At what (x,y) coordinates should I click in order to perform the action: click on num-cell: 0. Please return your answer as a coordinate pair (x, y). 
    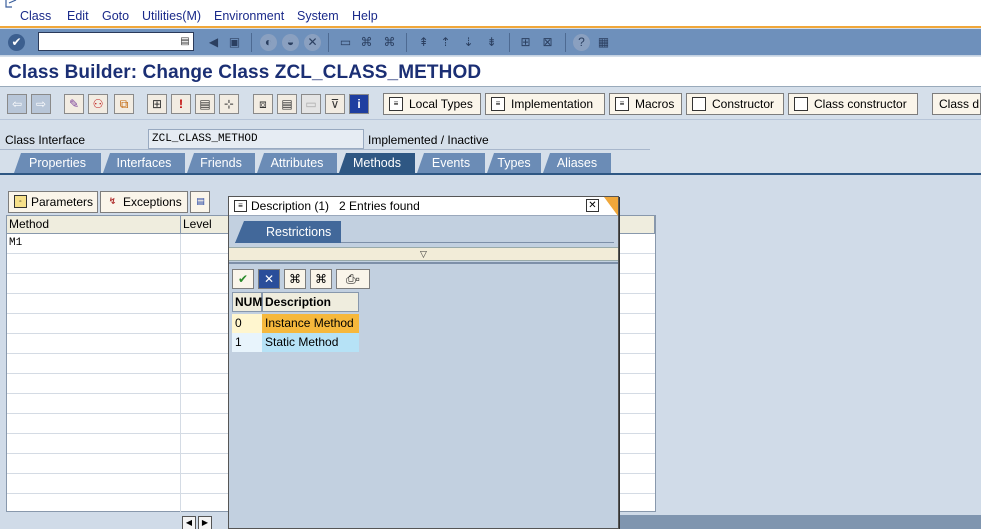
    Looking at the image, I should click on (247, 323).